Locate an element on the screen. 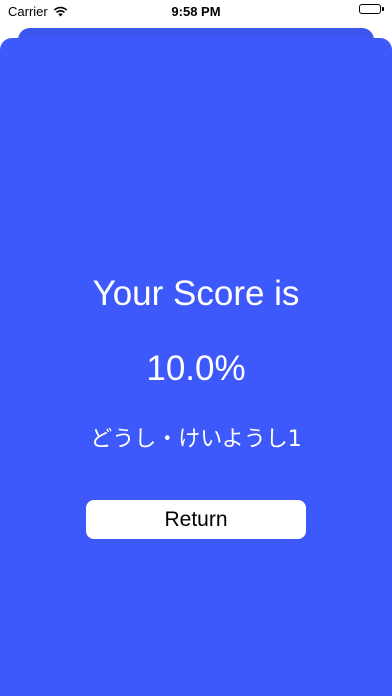  return-button: Return is located at coordinates (196, 519).